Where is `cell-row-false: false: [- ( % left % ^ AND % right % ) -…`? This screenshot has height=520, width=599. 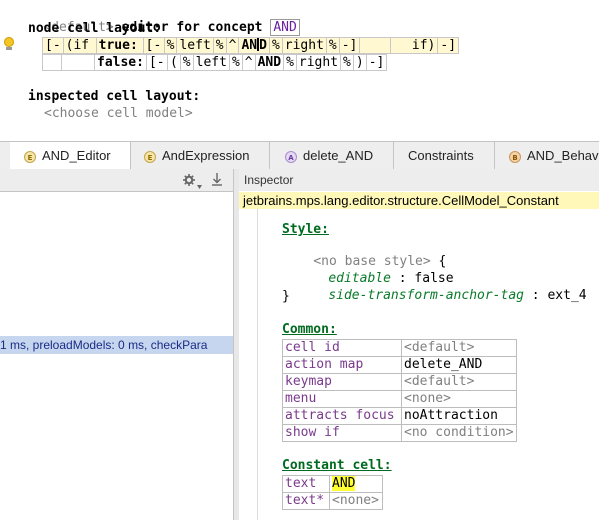 cell-row-false: false: [- ( % left % ^ AND % right % ) -… is located at coordinates (215, 62).